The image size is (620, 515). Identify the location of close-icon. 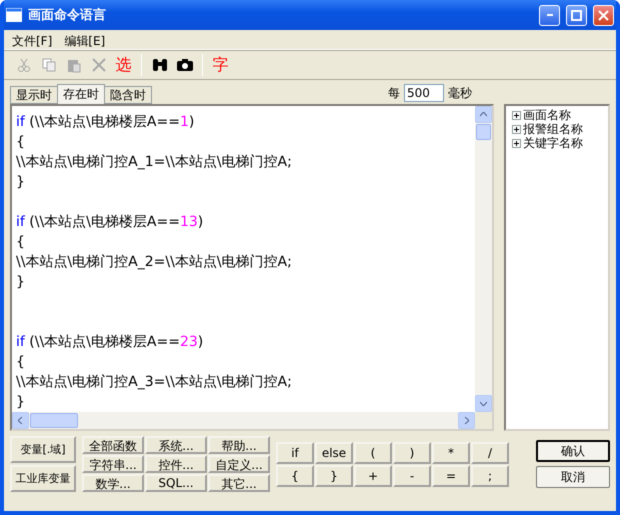
(603, 15).